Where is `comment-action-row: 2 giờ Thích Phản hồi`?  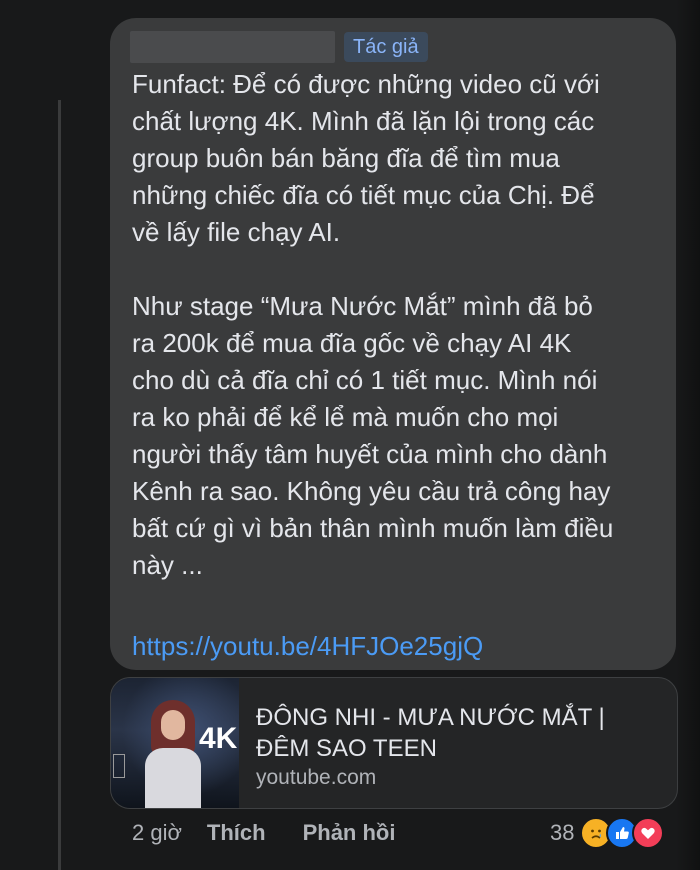 comment-action-row: 2 giờ Thích Phản hồi is located at coordinates (263, 833).